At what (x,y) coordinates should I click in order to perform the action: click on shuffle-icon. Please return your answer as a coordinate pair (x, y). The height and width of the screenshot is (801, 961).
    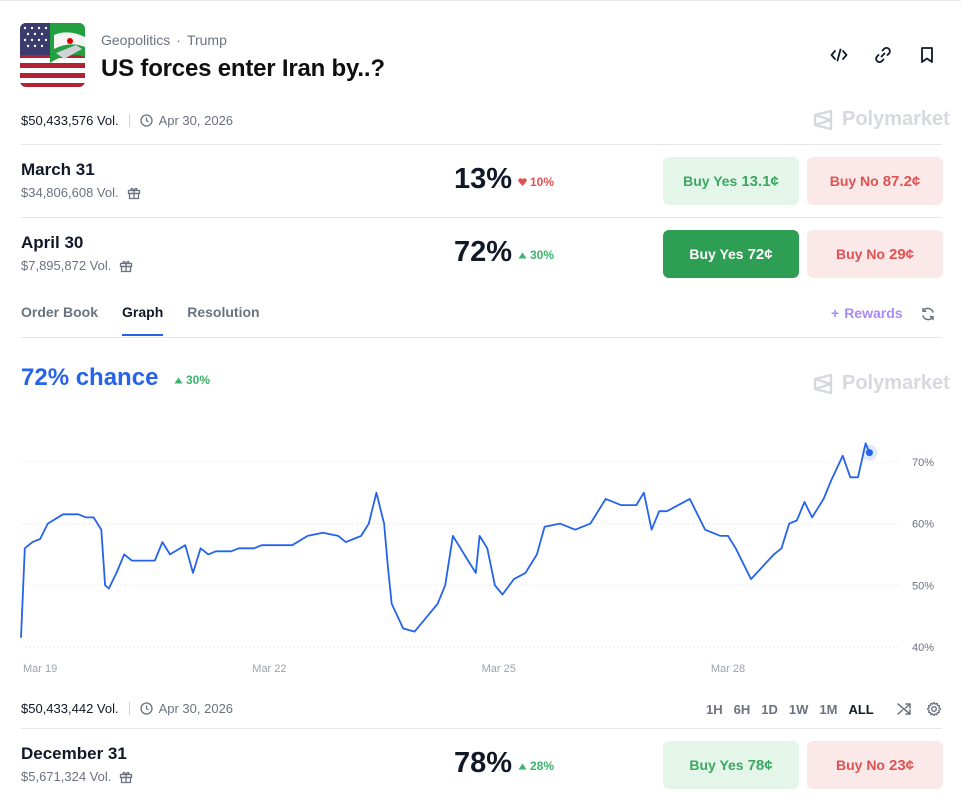
    Looking at the image, I should click on (904, 709).